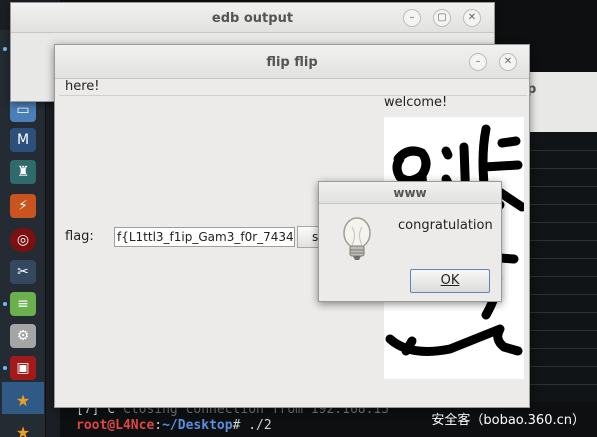 The height and width of the screenshot is (437, 597). Describe the element at coordinates (23, 172) in the screenshot. I see `armitage-icon: ♜` at that location.